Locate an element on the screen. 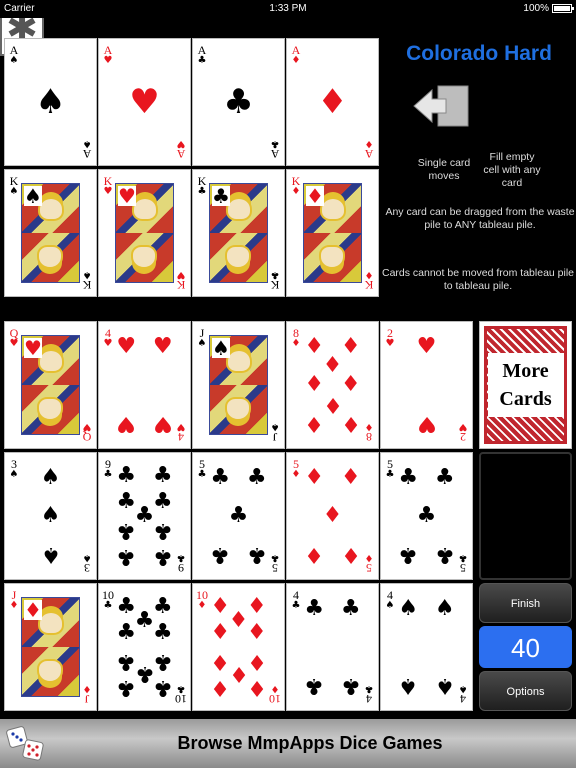 The height and width of the screenshot is (768, 576). card-rank: 9 is located at coordinates (181, 568).